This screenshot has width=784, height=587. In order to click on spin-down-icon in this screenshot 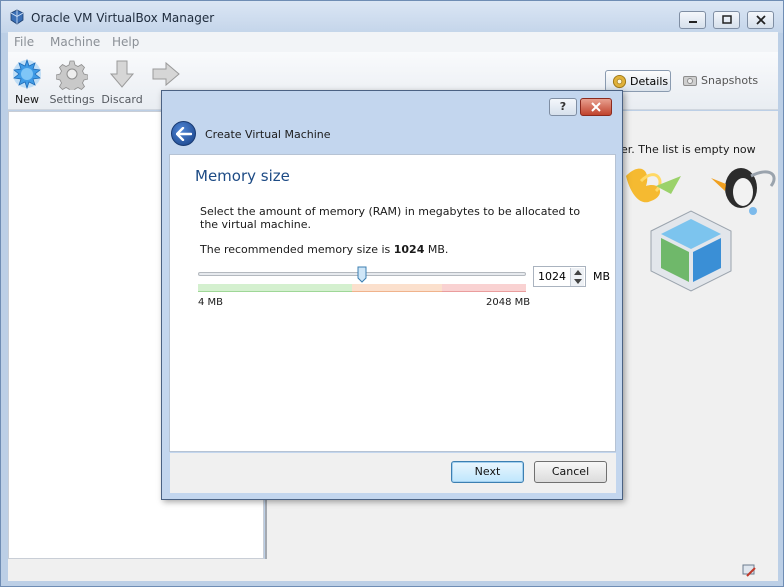, I will do `click(578, 281)`.